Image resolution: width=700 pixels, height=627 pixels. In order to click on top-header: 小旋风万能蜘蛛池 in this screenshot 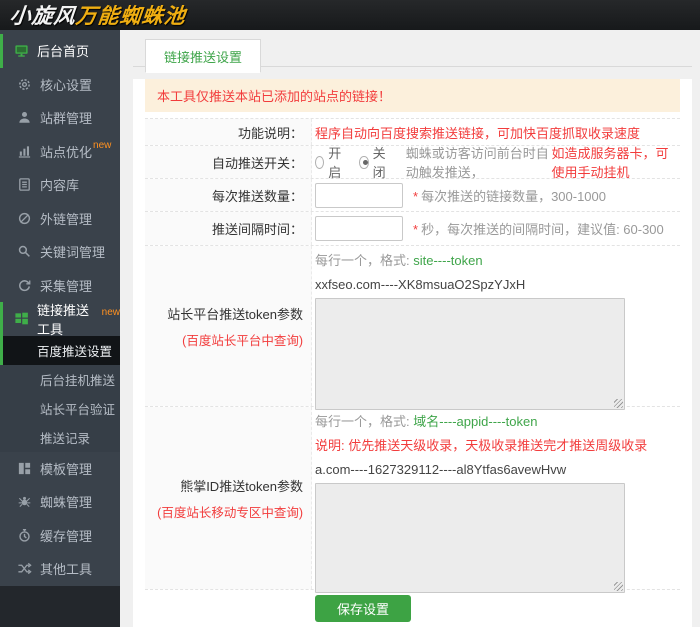, I will do `click(350, 15)`.